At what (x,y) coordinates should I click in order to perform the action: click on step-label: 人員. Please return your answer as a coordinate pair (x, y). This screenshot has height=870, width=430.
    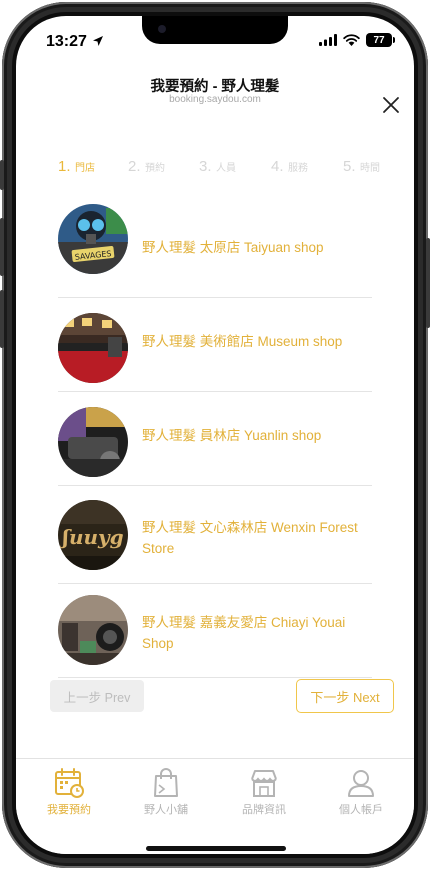
    Looking at the image, I should click on (225, 168).